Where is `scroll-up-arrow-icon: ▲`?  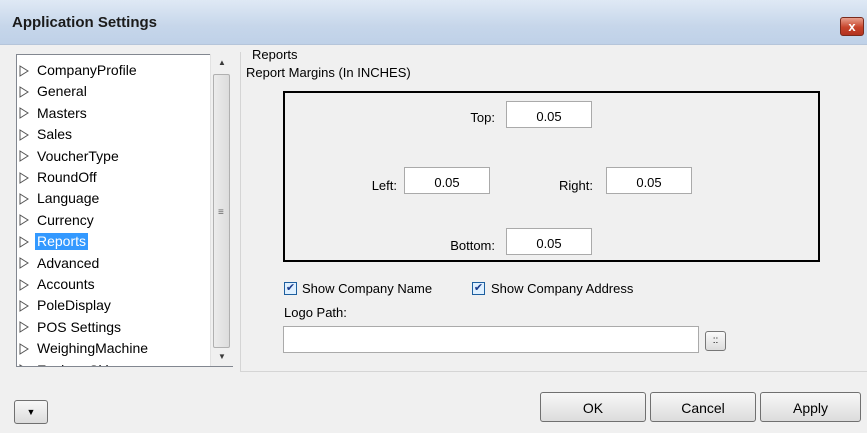 scroll-up-arrow-icon: ▲ is located at coordinates (222, 63).